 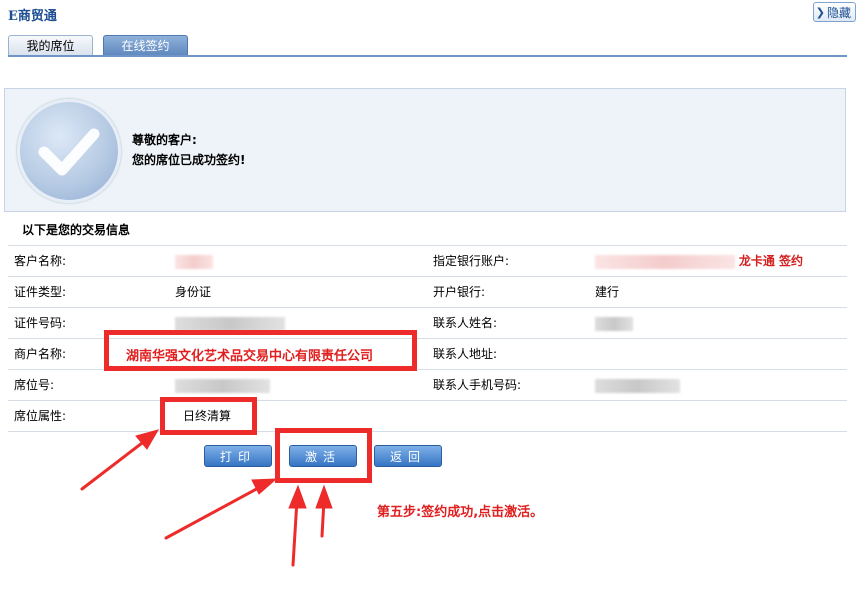 What do you see at coordinates (264, 486) in the screenshot?
I see `arrow-2-head` at bounding box center [264, 486].